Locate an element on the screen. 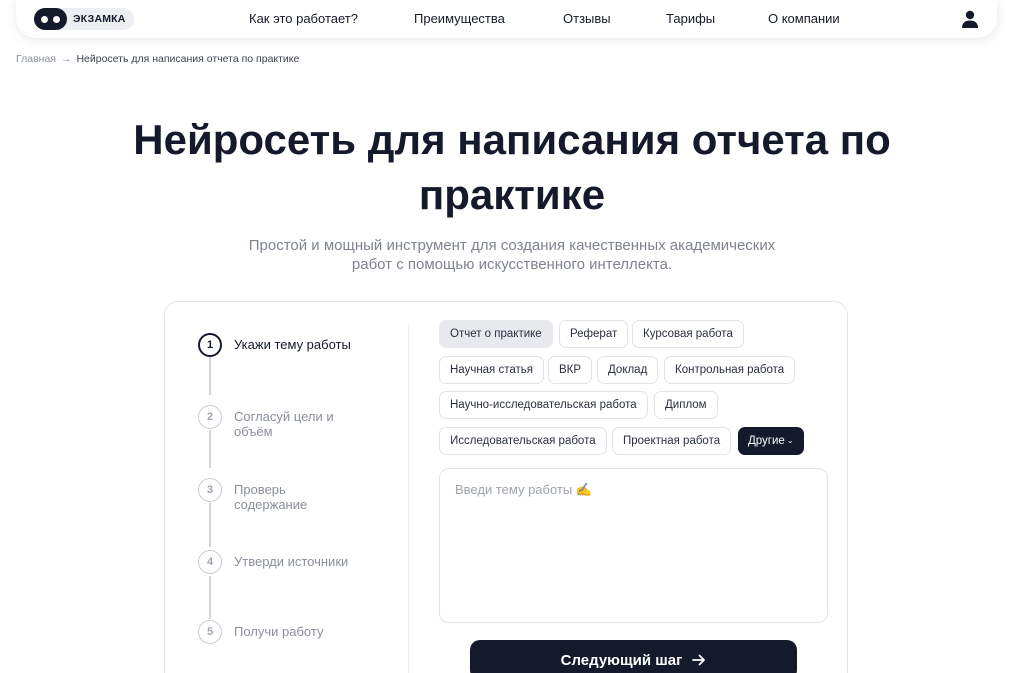  logo: ЭКЗАМКА is located at coordinates (84, 19).